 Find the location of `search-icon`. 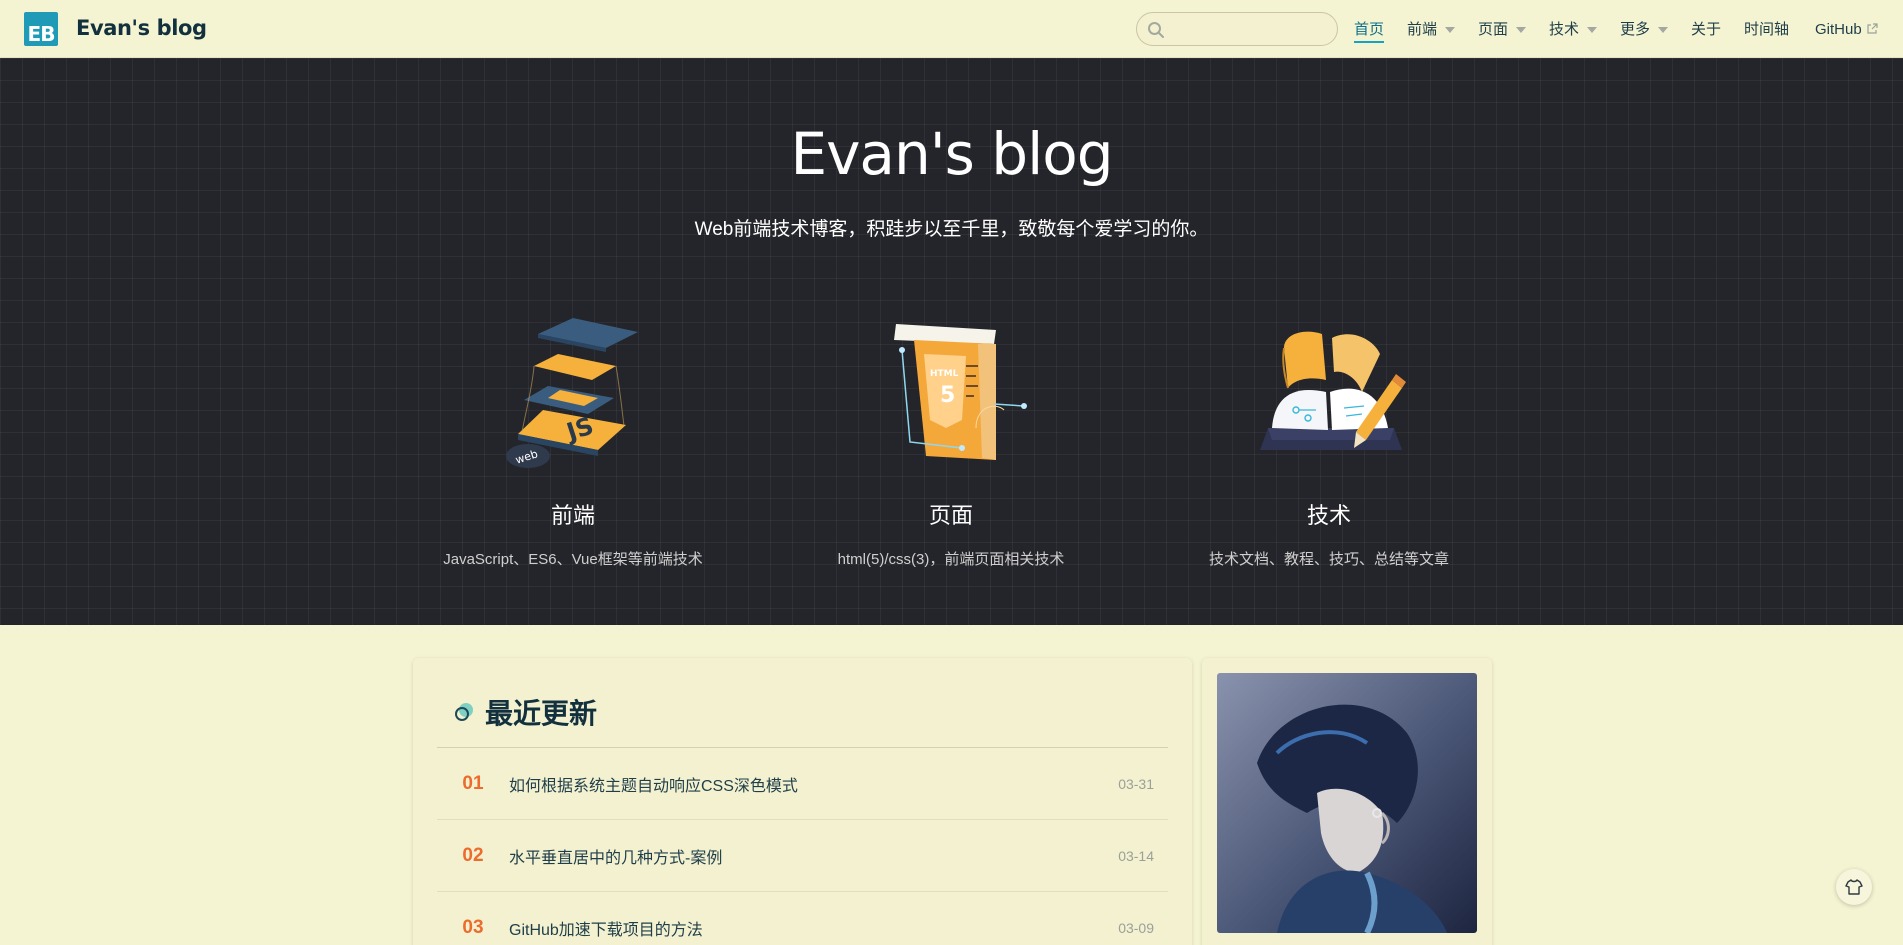

search-icon is located at coordinates (1156, 30).